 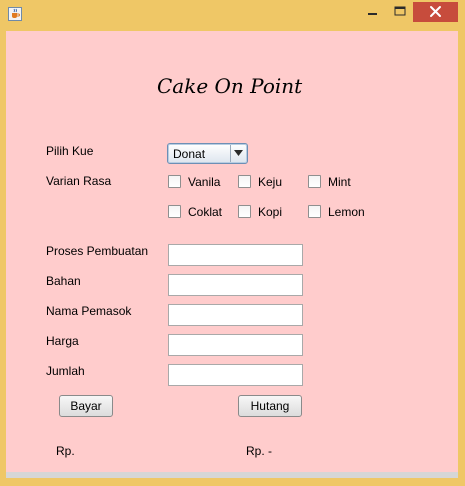 I want to click on chevron-down-icon, so click(x=238, y=153).